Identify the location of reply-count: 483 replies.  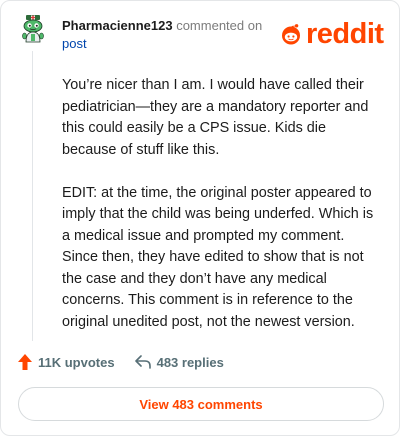
(190, 362).